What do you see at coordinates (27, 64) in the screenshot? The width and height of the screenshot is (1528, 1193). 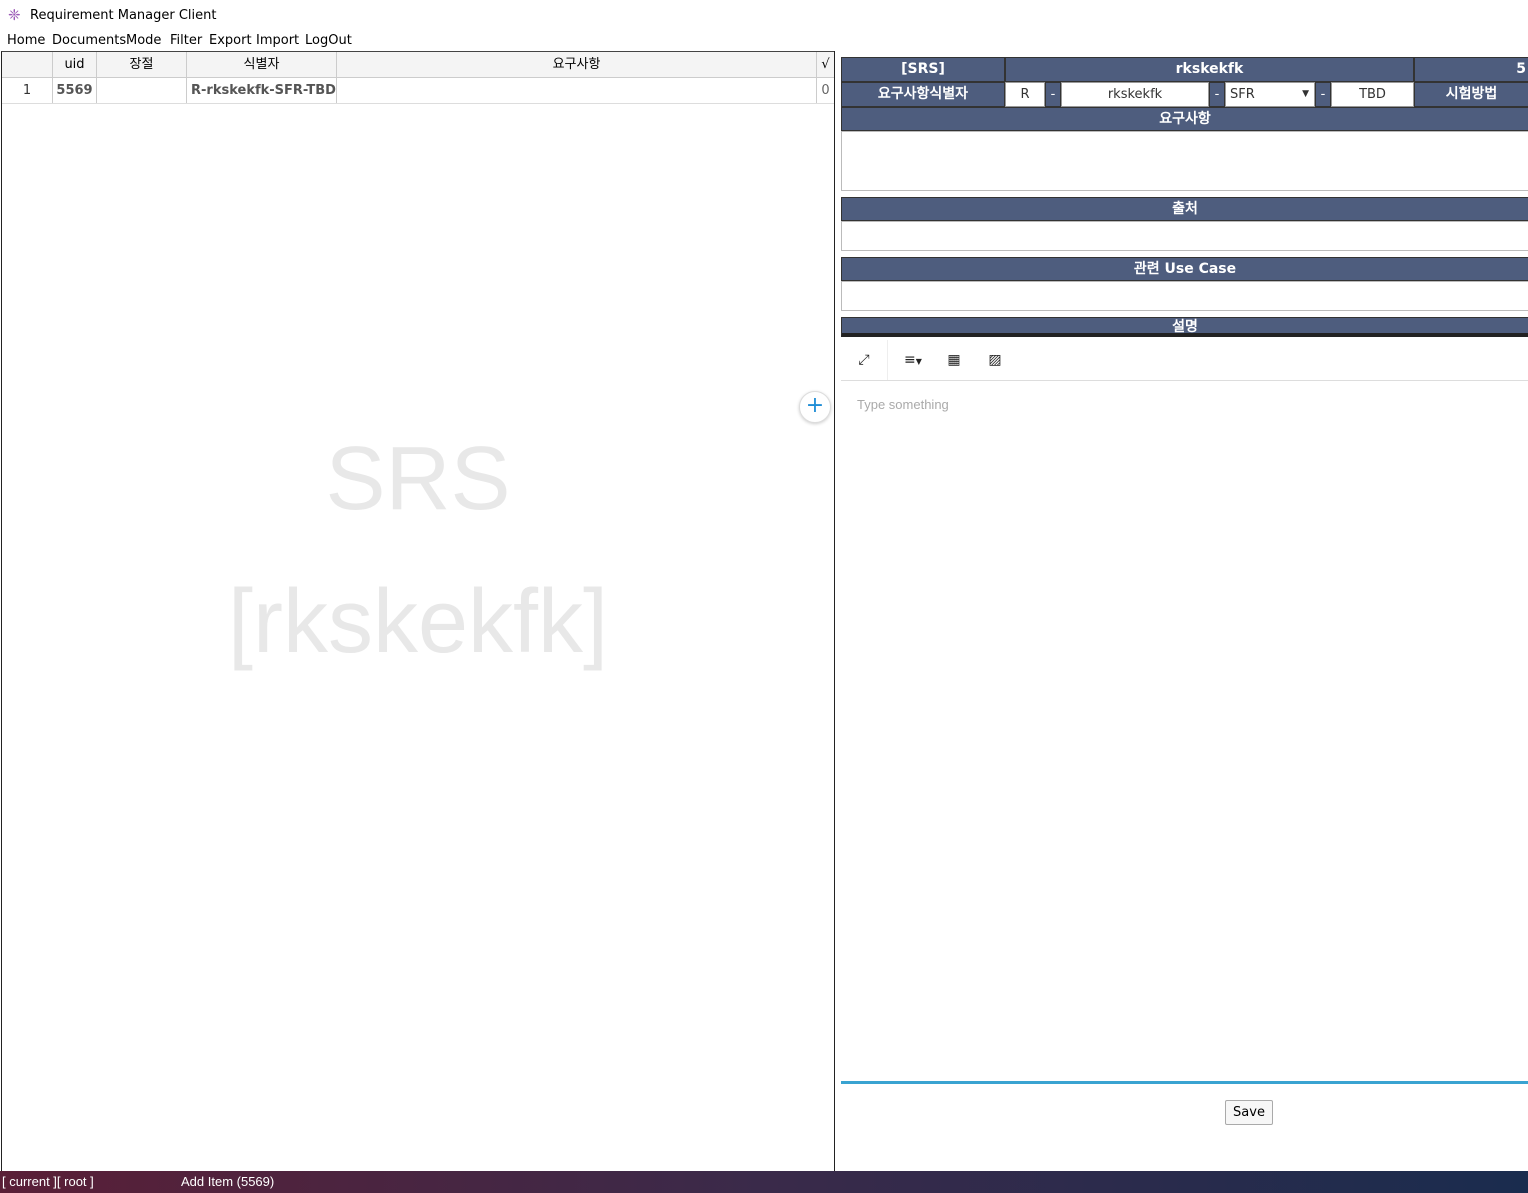 I see `header-row-number` at bounding box center [27, 64].